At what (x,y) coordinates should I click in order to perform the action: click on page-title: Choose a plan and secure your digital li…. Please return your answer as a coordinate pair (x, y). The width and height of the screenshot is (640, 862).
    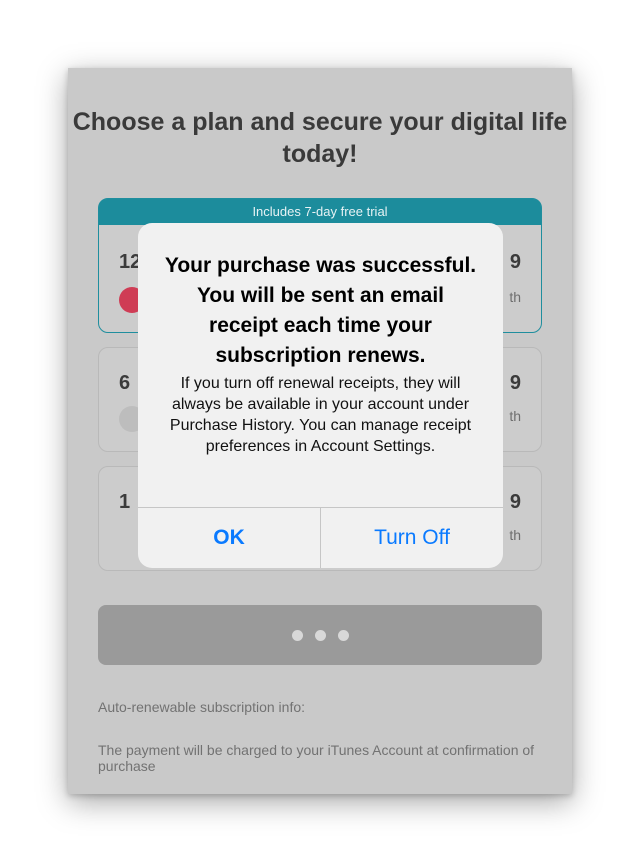
    Looking at the image, I should click on (320, 138).